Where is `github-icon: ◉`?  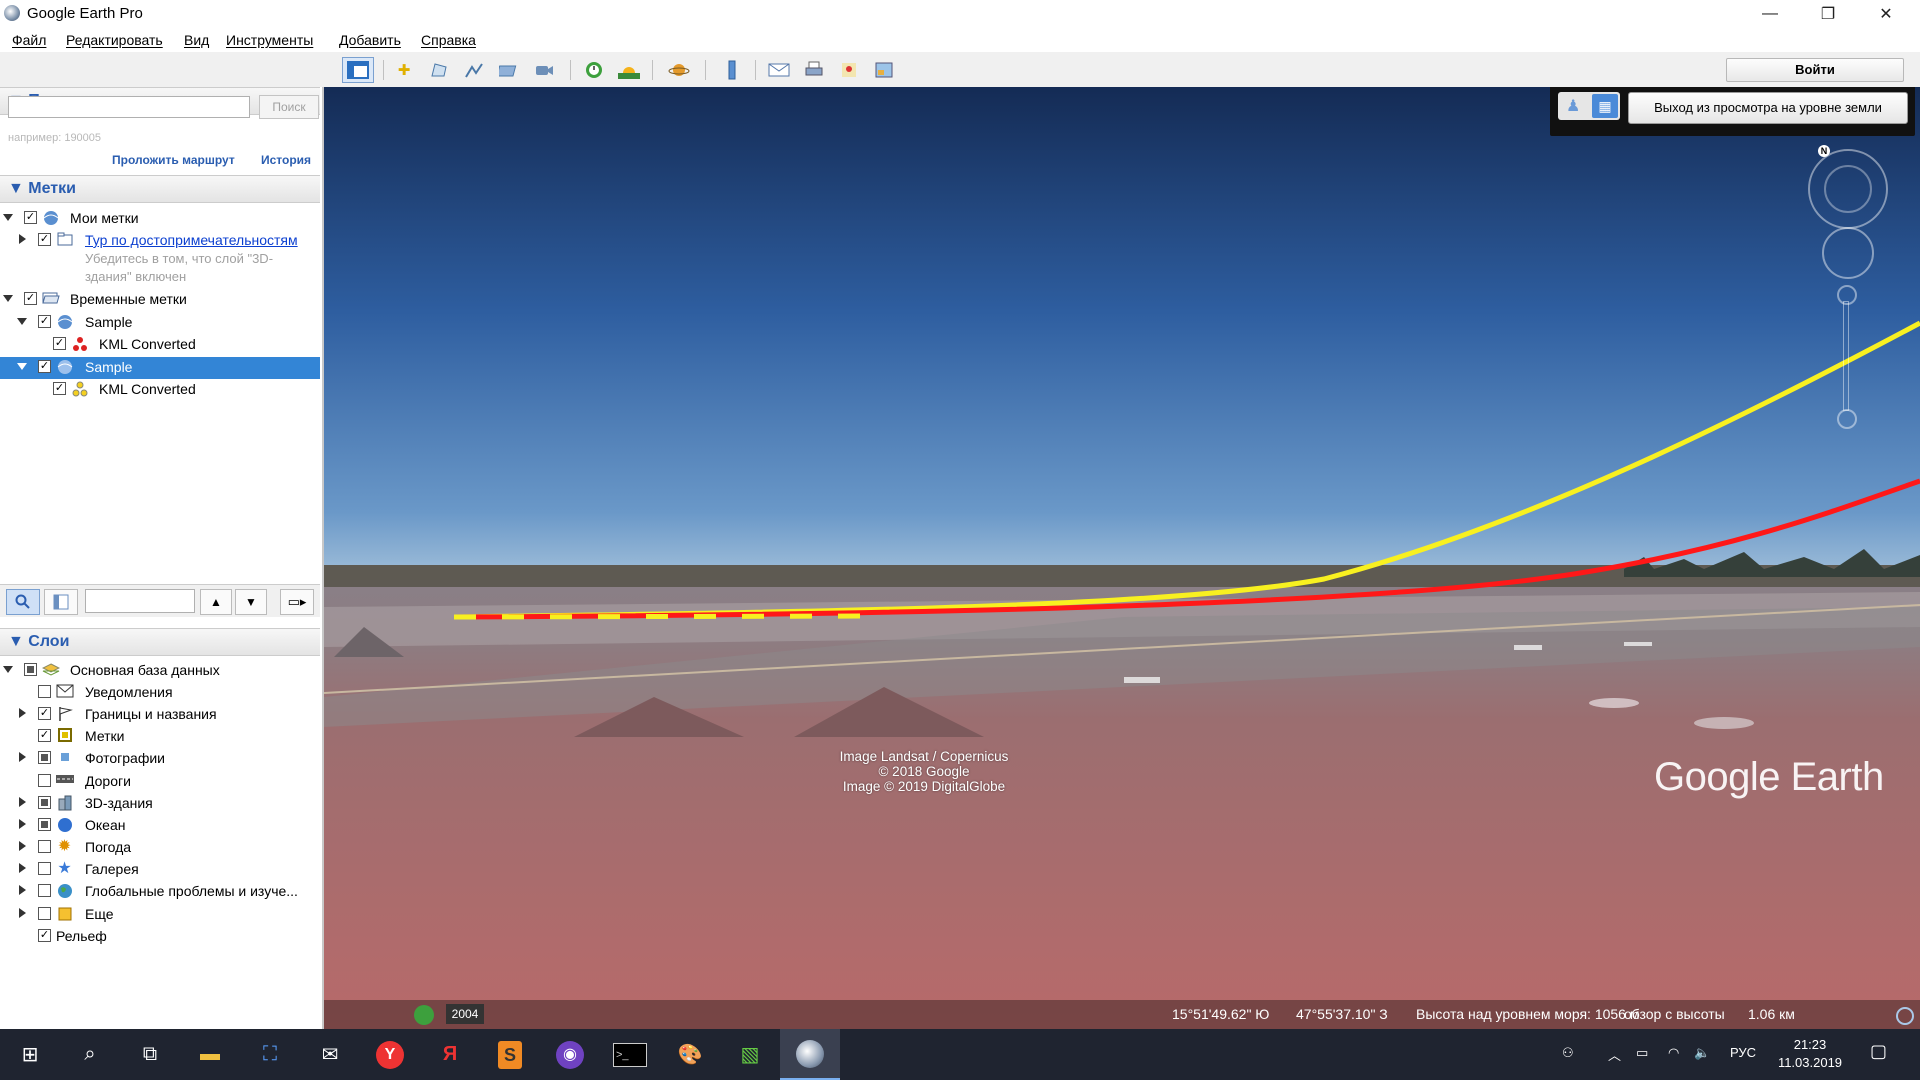 github-icon: ◉ is located at coordinates (570, 1054).